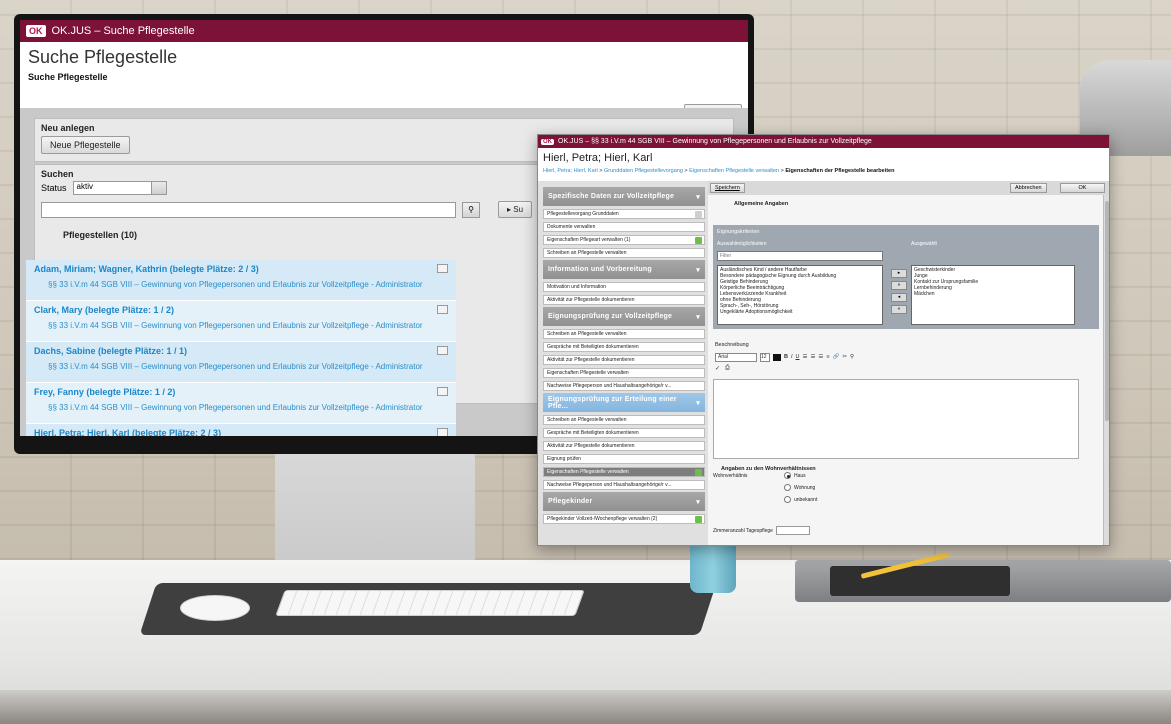  What do you see at coordinates (158, 188) in the screenshot?
I see `chevron-down-icon` at bounding box center [158, 188].